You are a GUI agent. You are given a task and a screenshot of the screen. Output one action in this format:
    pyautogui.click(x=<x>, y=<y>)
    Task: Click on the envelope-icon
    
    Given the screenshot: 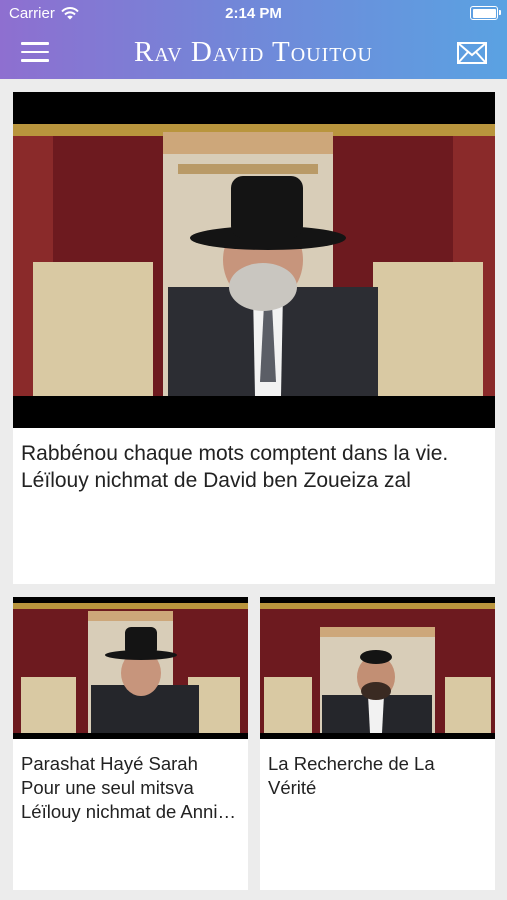 What is the action you would take?
    pyautogui.click(x=472, y=53)
    